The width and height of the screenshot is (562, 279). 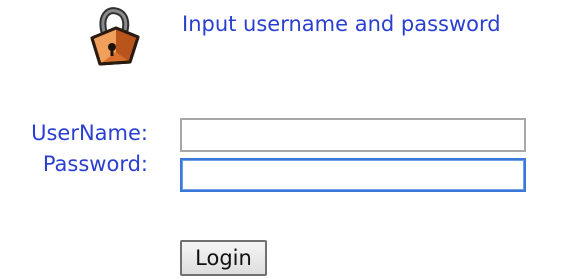 What do you see at coordinates (223, 258) in the screenshot?
I see `login-button: Login` at bounding box center [223, 258].